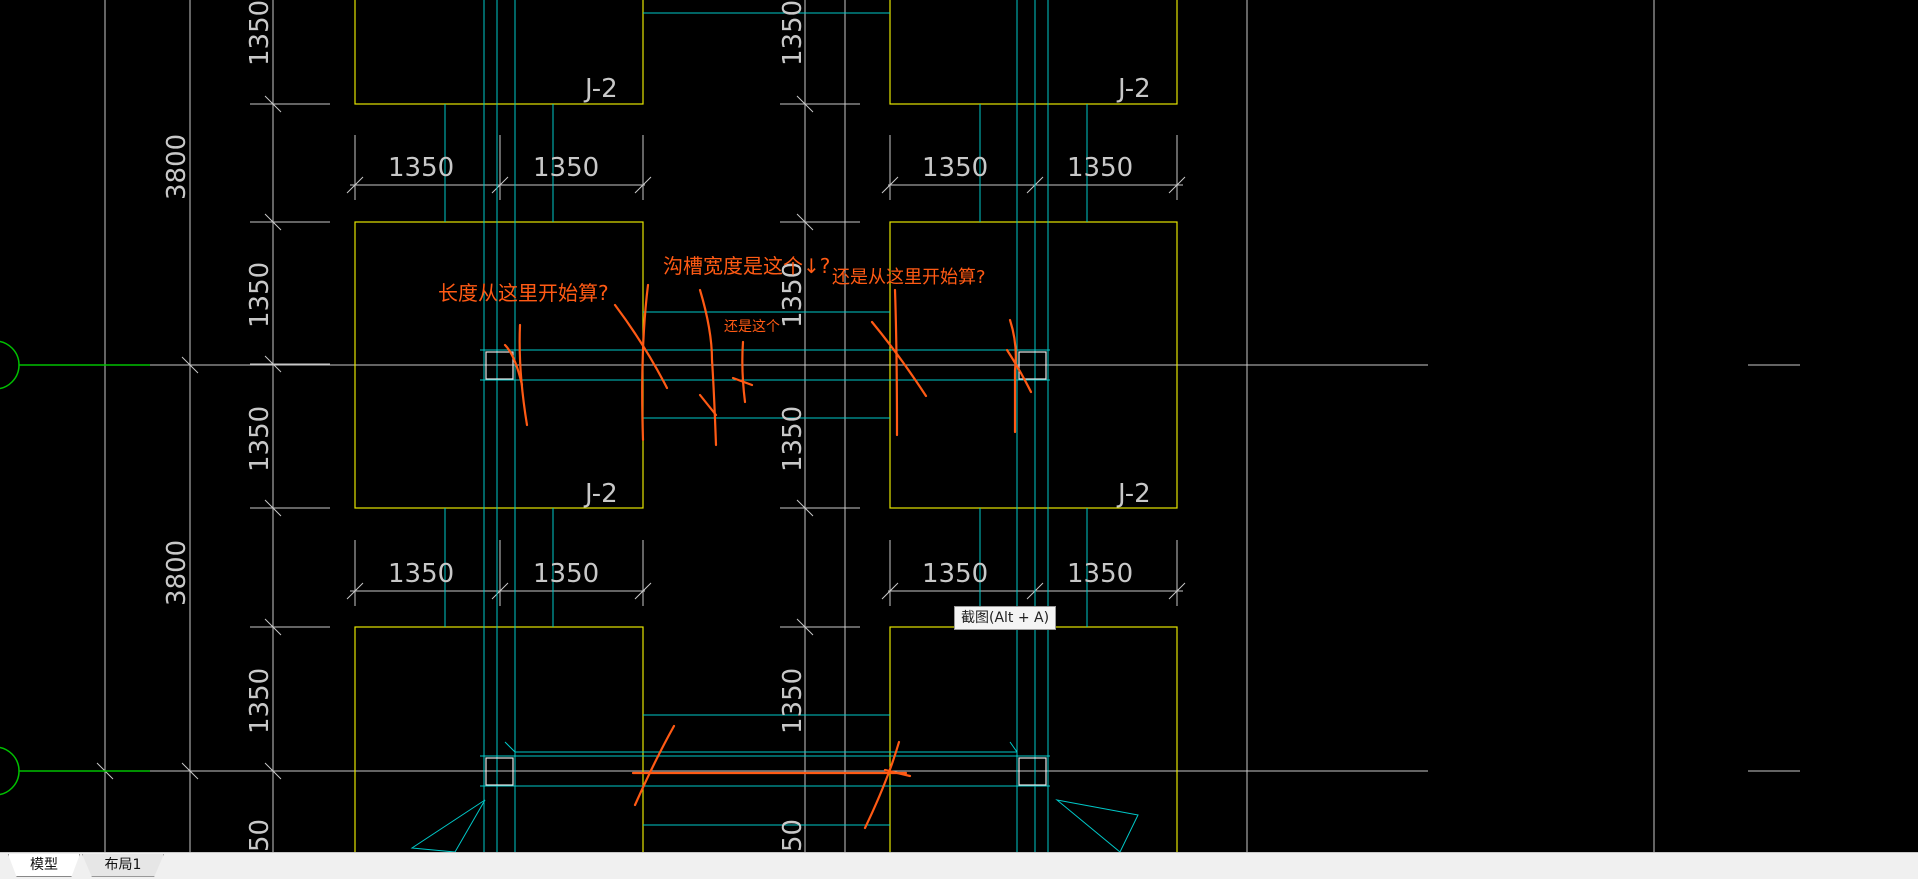 Image resolution: width=1918 pixels, height=879 pixels. I want to click on annotation-or-start-here: 还是从这里开始算?, so click(909, 277).